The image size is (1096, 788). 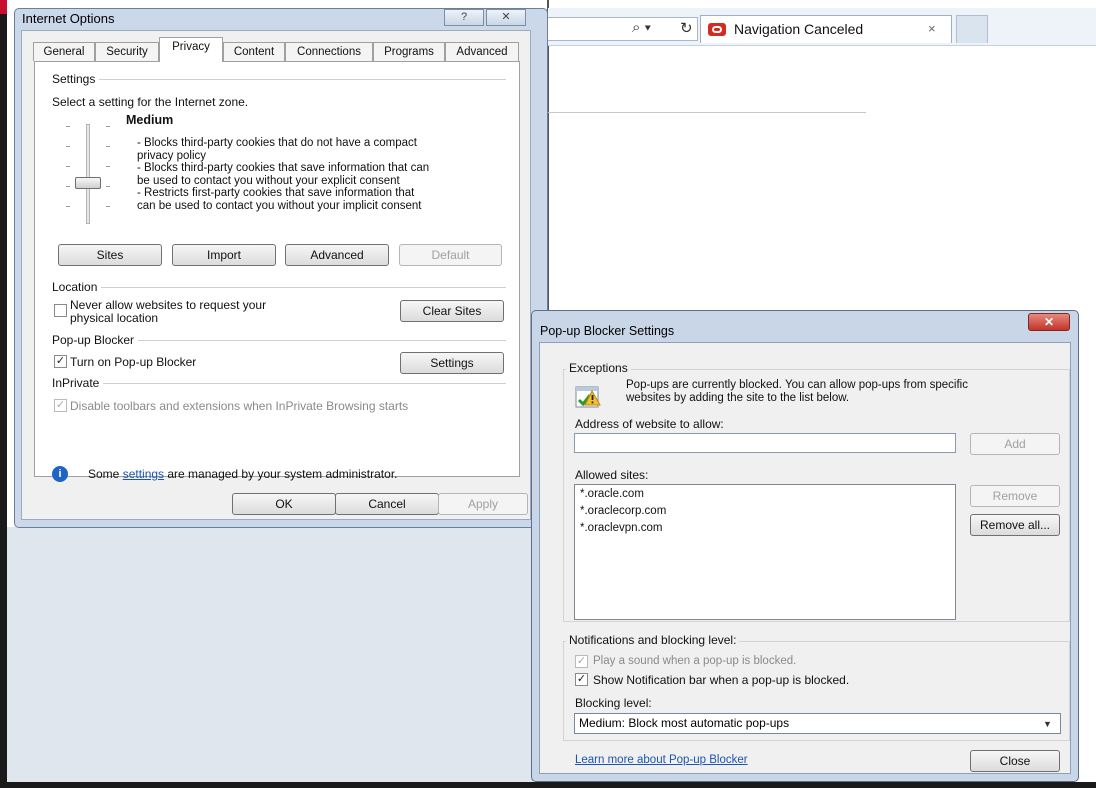 I want to click on turn-on-popup-blocker-label: Turn on Pop-up Blocker, so click(x=133, y=362).